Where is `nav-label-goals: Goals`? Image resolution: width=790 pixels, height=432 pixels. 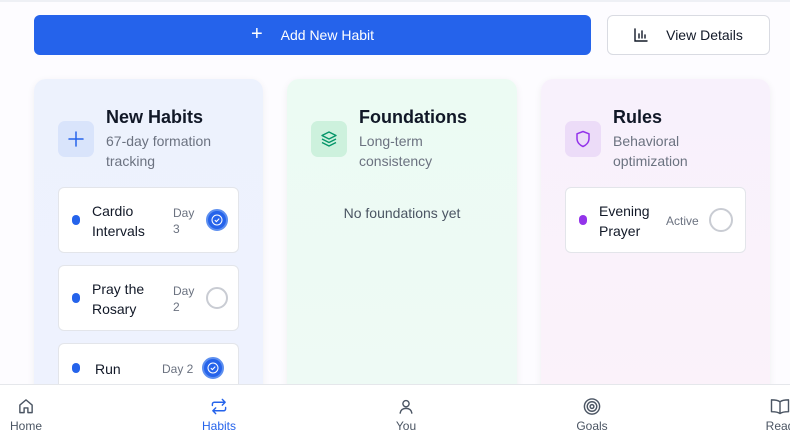
nav-label-goals: Goals is located at coordinates (592, 425).